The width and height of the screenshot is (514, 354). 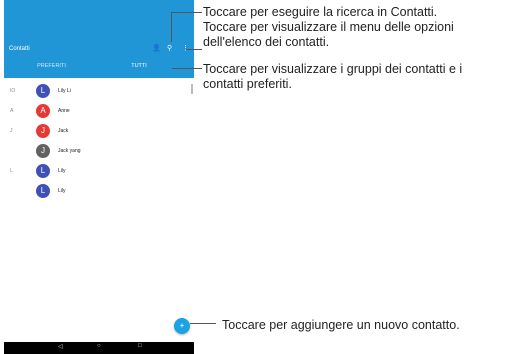 What do you see at coordinates (43, 111) in the screenshot?
I see `avatar: A` at bounding box center [43, 111].